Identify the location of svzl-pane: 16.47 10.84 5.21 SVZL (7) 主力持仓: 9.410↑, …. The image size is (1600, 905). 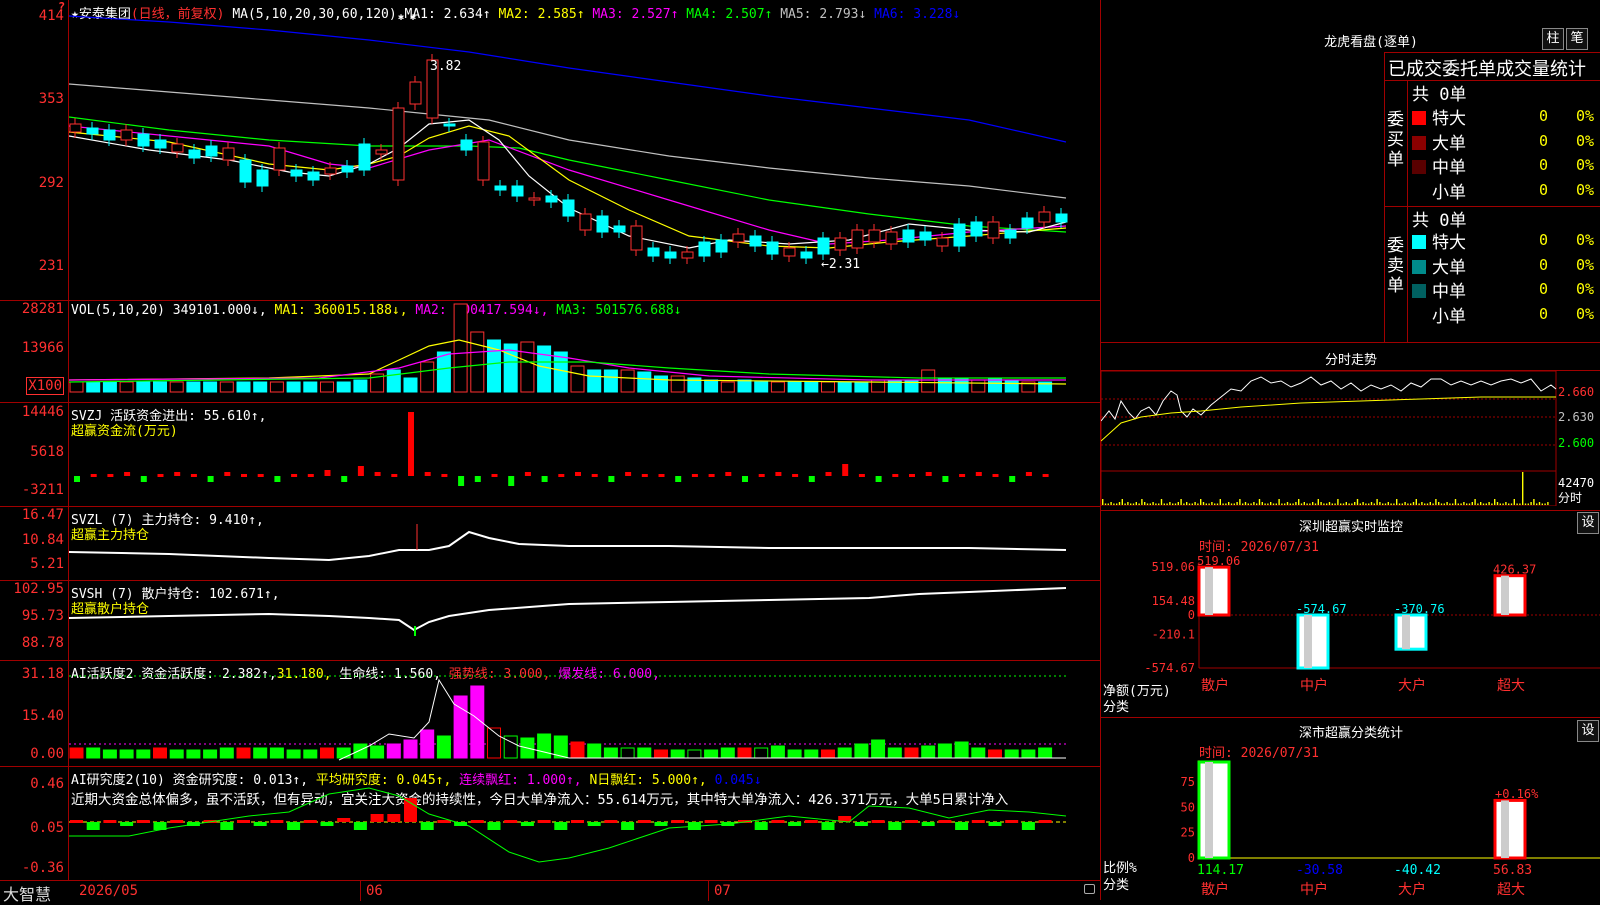
(550, 543).